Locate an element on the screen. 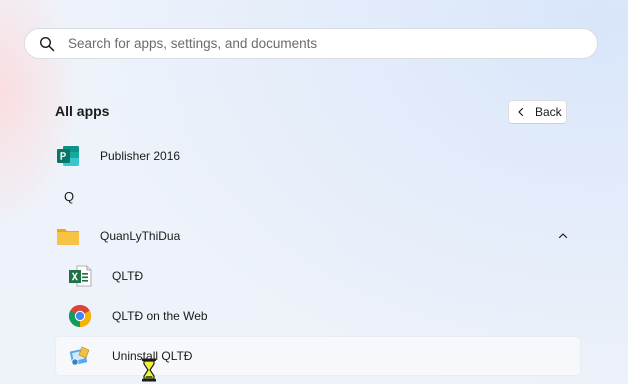 Image resolution: width=628 pixels, height=384 pixels. publisher-icon is located at coordinates (68, 156).